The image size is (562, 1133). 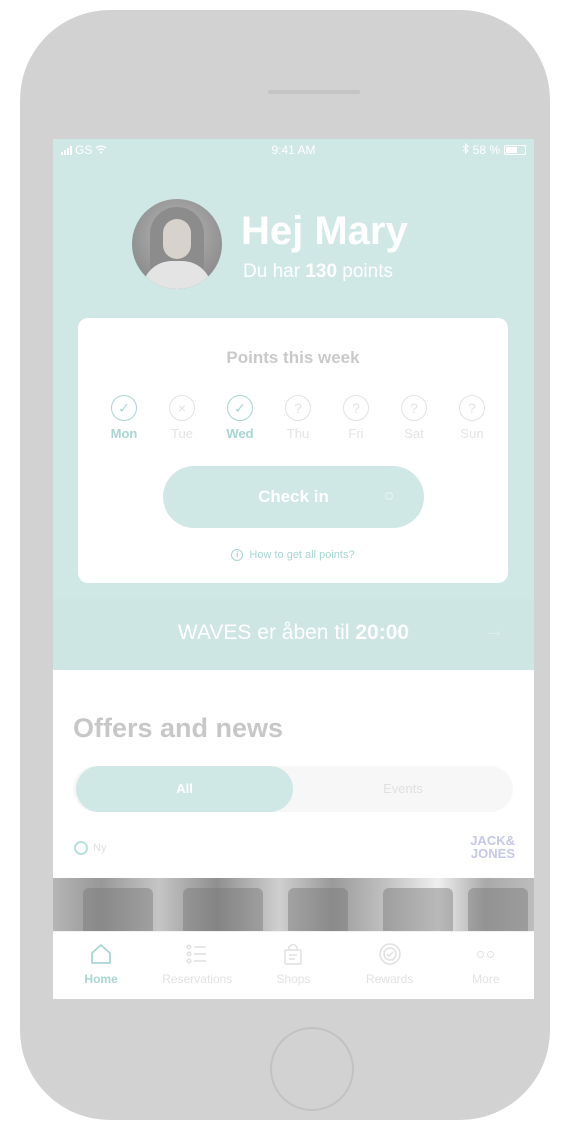 I want to click on offers-title: Offers and news, so click(x=178, y=728).